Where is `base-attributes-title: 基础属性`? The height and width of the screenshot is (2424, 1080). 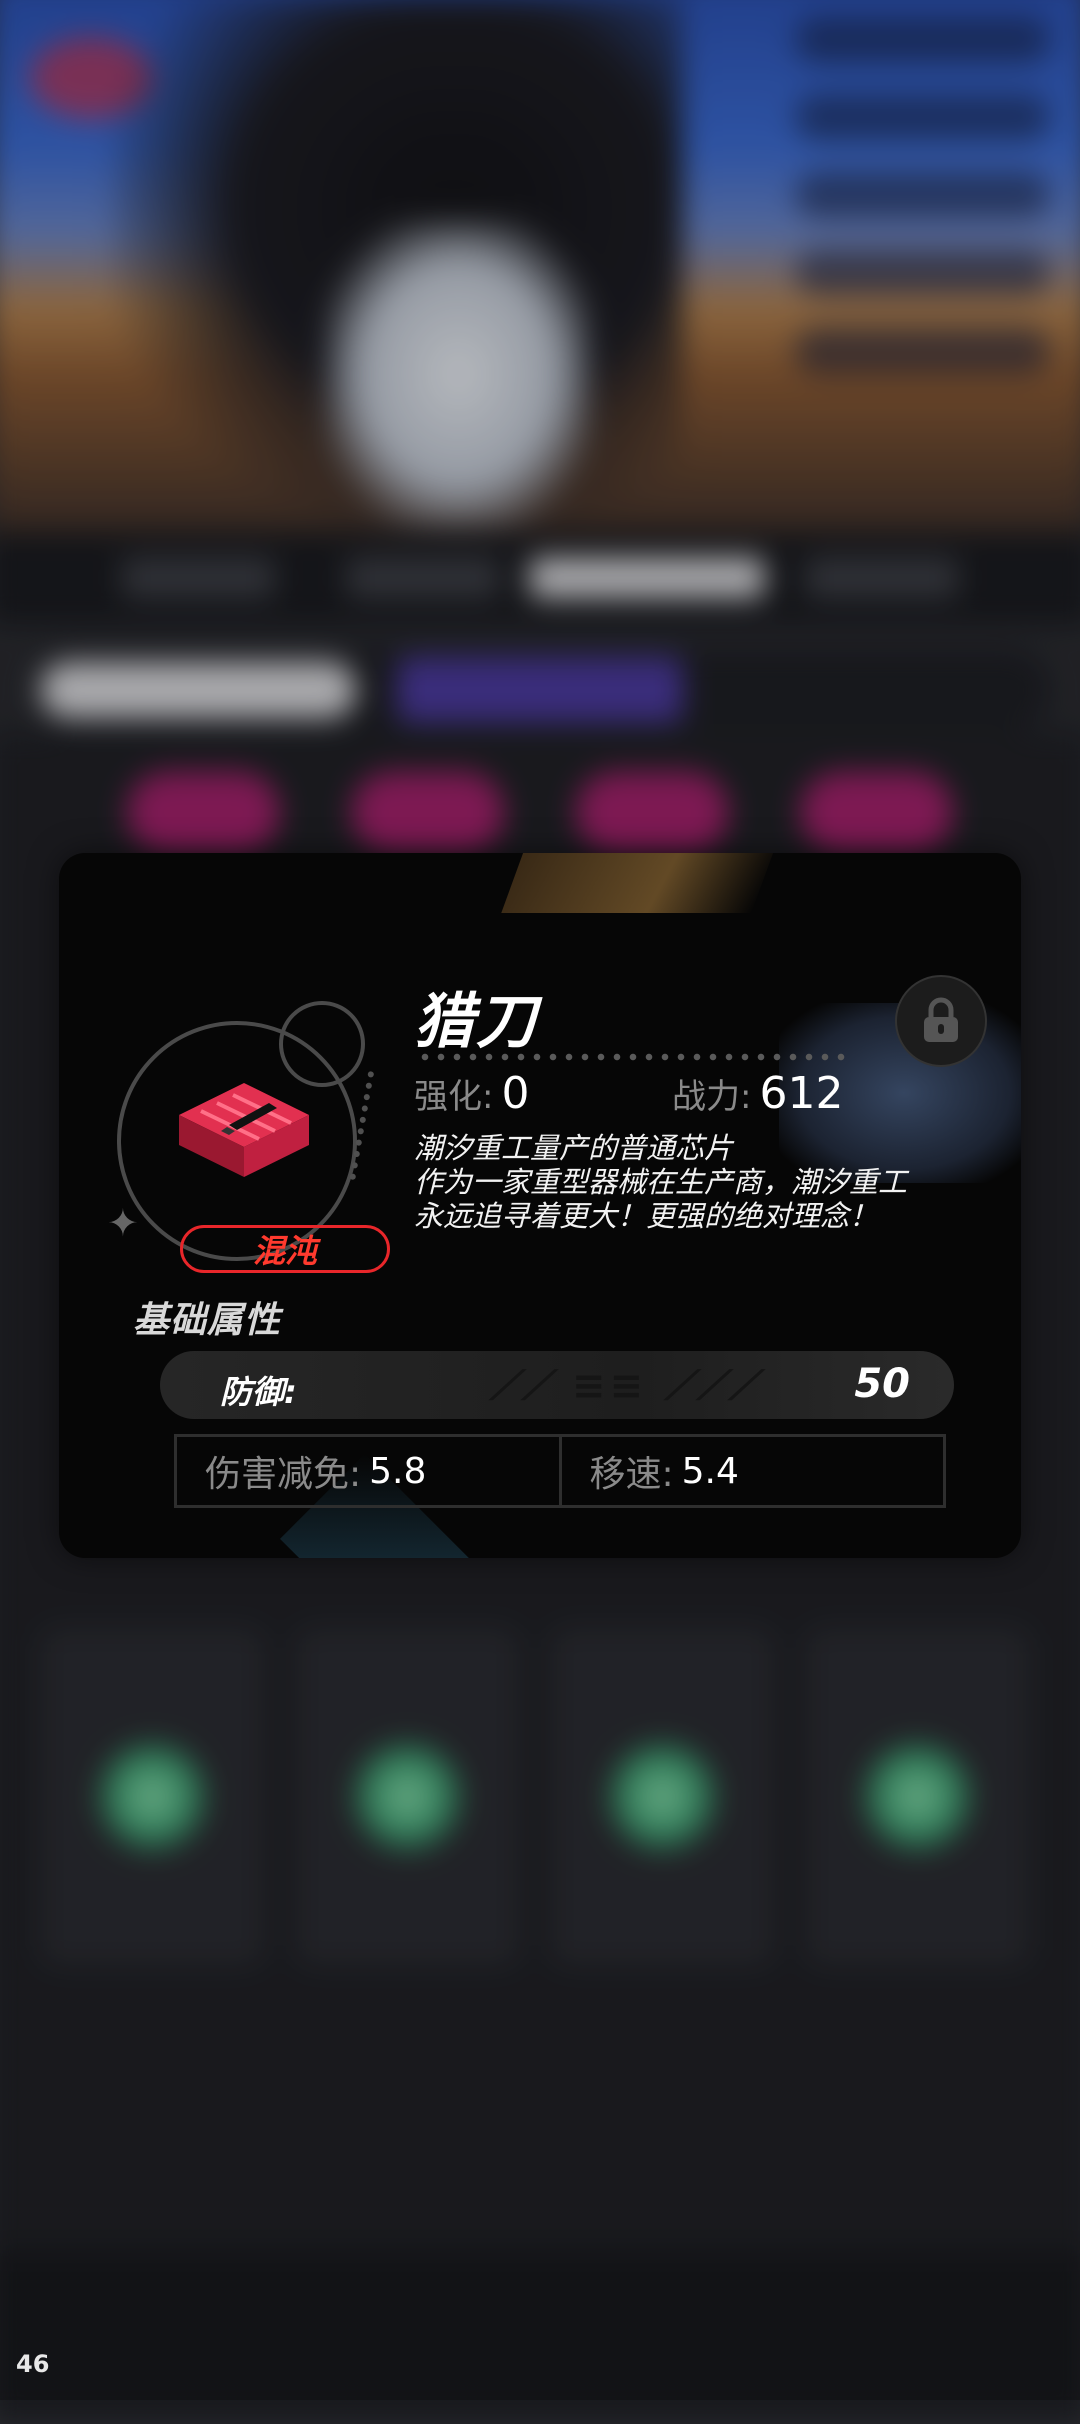
base-attributes-title: 基础属性 is located at coordinates (207, 1320).